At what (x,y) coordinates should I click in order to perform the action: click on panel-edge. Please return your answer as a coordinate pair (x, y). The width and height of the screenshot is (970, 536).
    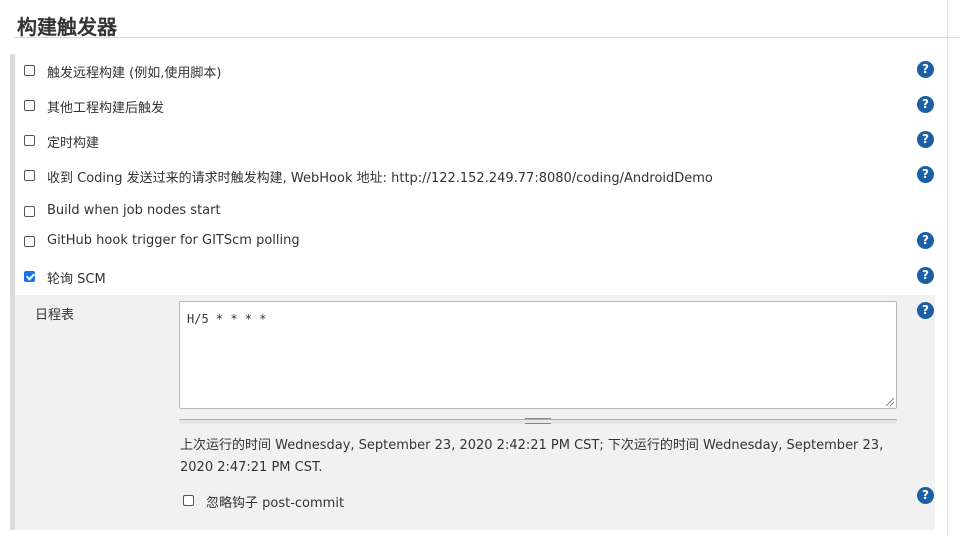
    Looking at the image, I should click on (947, 268).